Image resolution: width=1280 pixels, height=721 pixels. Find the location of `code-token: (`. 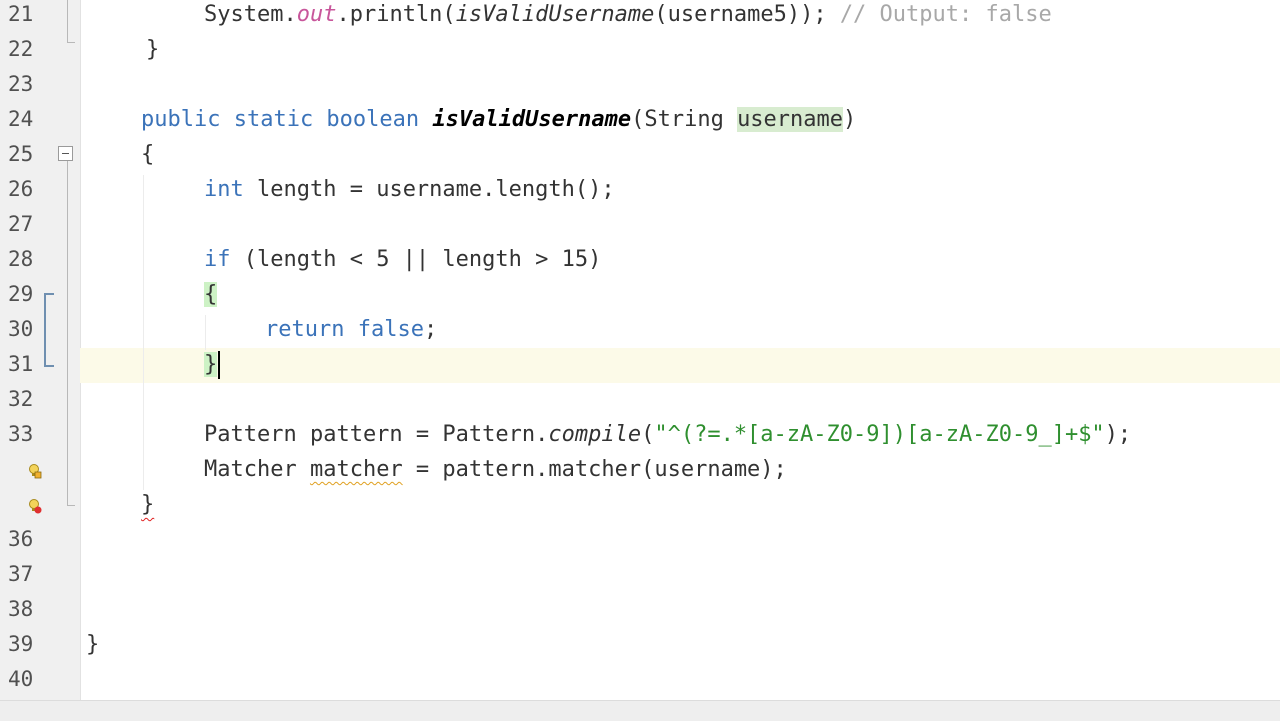

code-token: ( is located at coordinates (648, 434).